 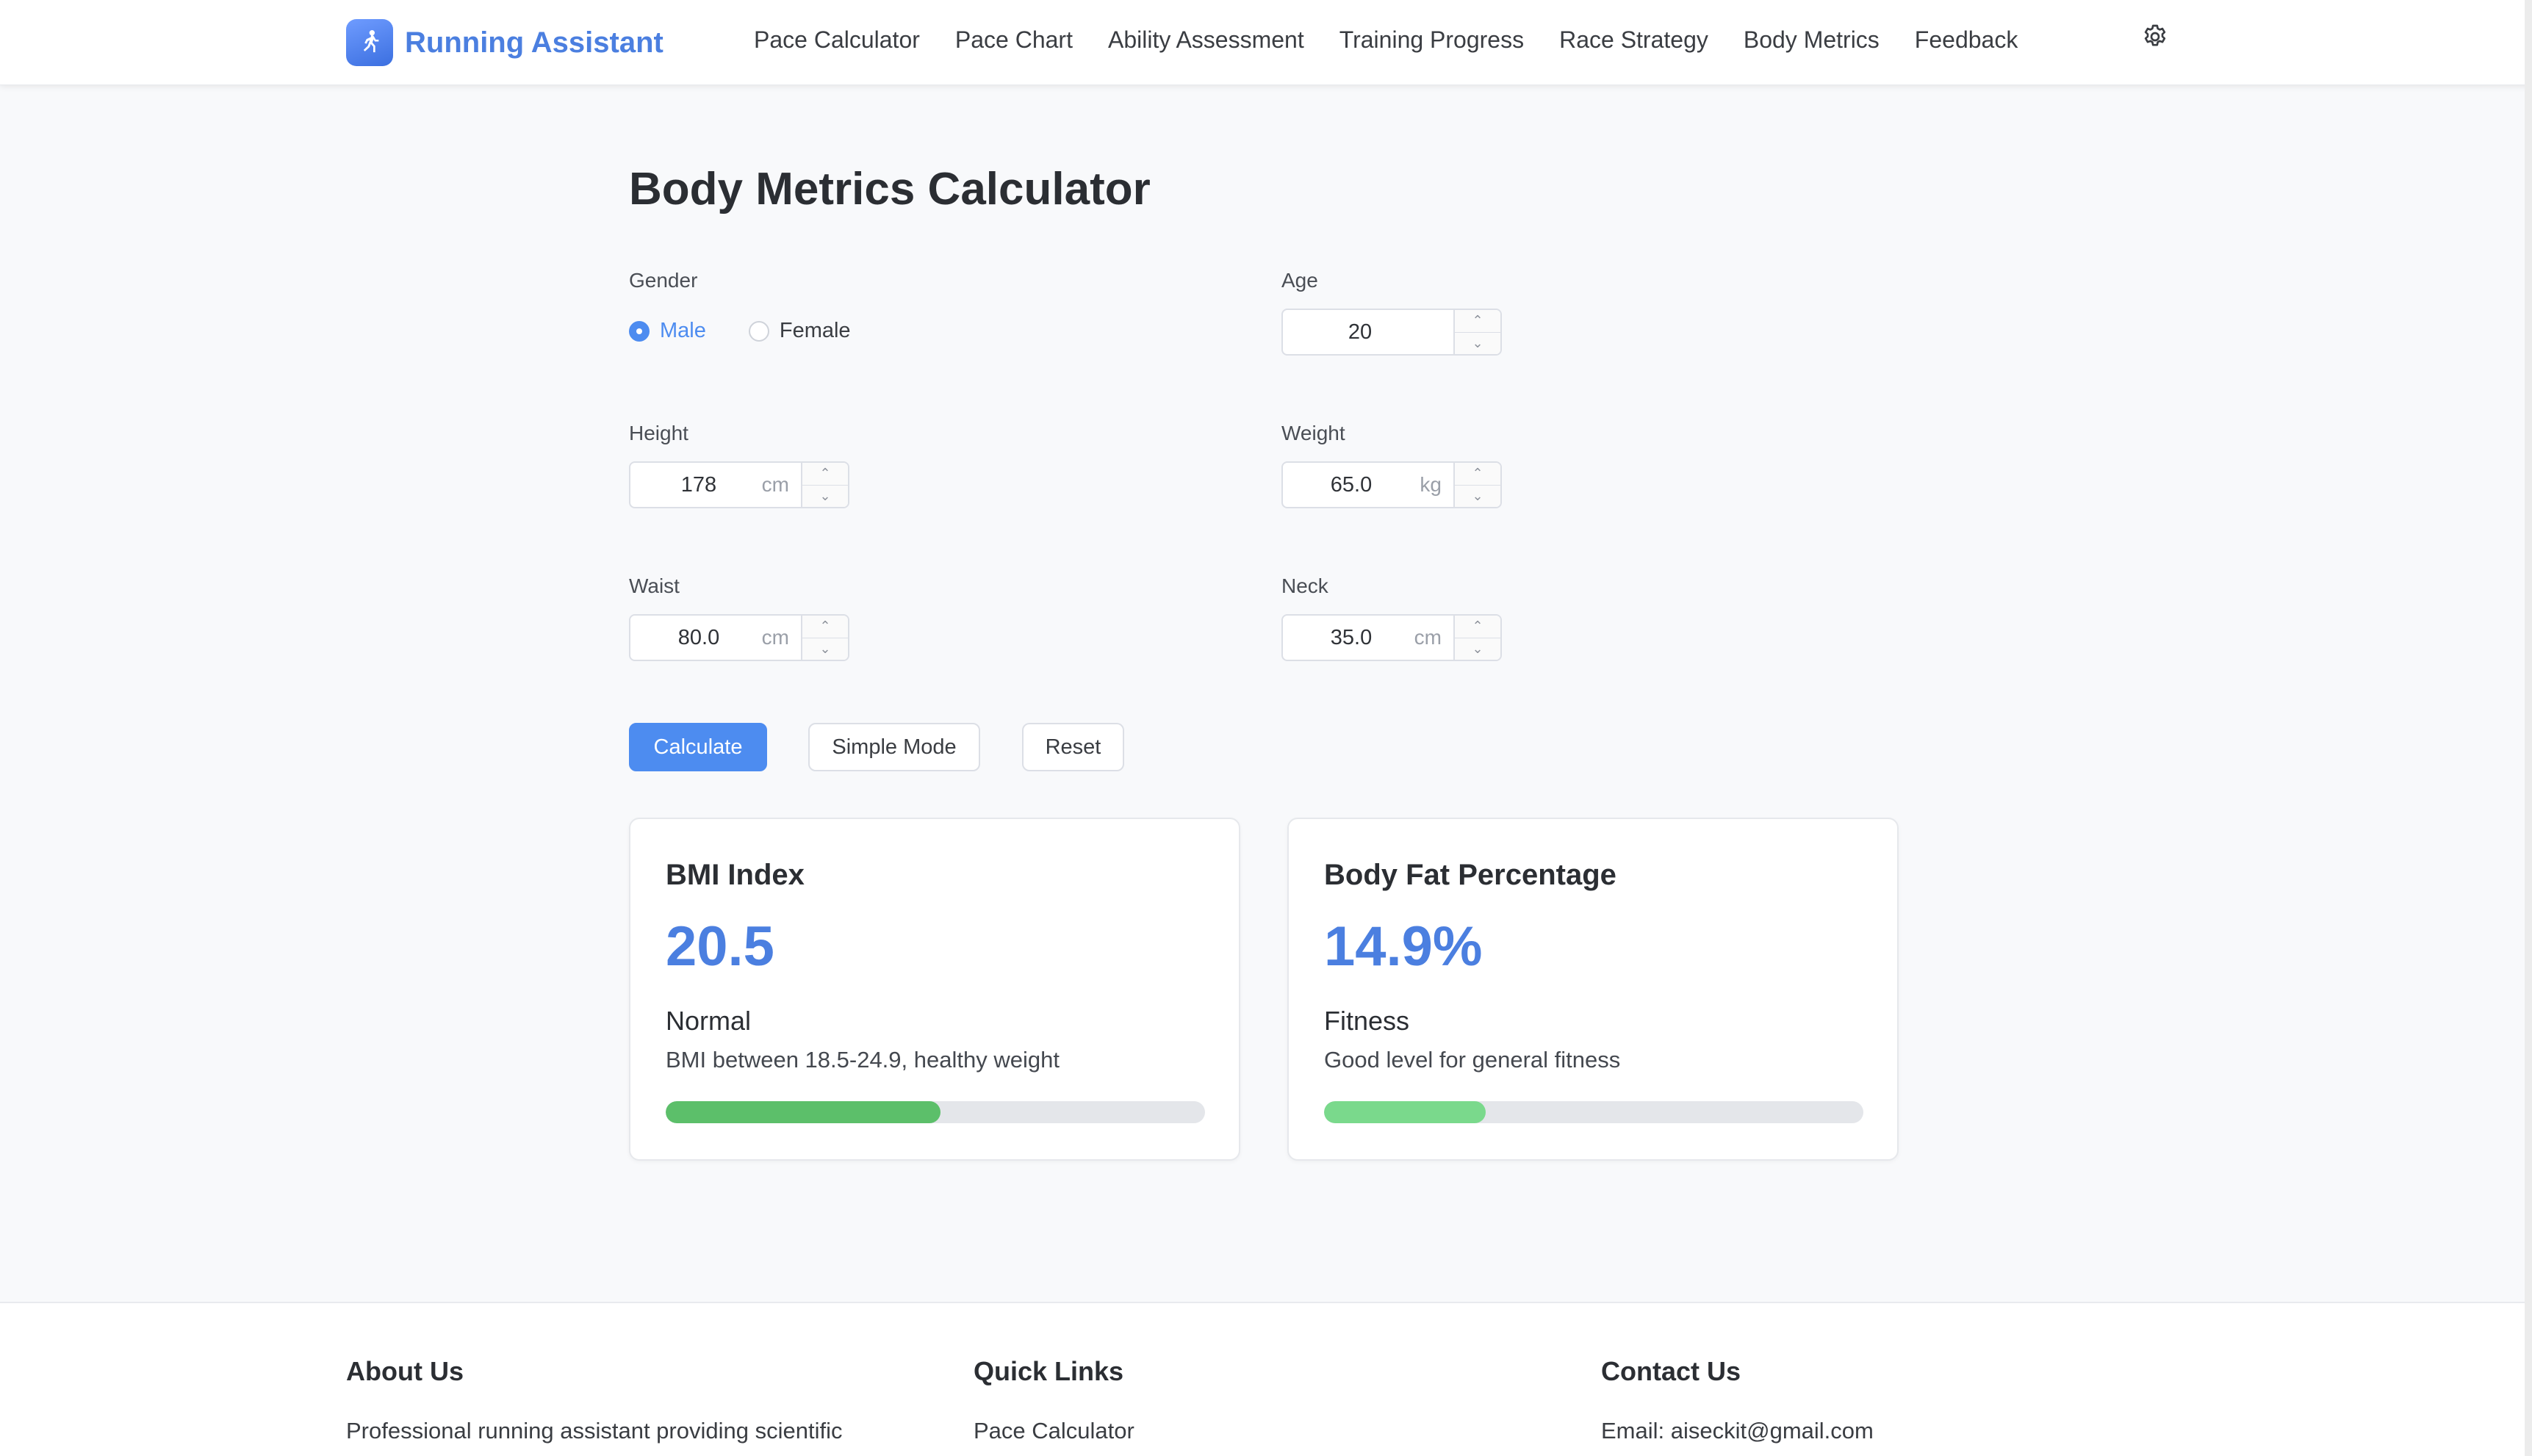 I want to click on bmi-description: BMI between 18.5-24.9, healthy weight, so click(x=863, y=1060).